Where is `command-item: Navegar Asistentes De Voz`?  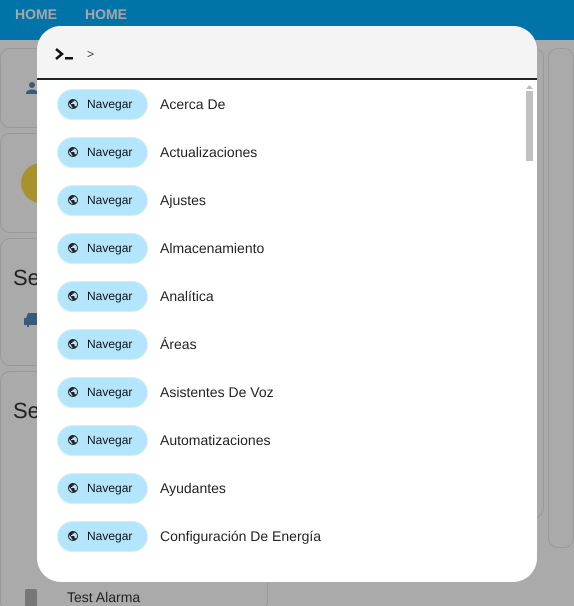 command-item: Navegar Asistentes De Voz is located at coordinates (281, 392).